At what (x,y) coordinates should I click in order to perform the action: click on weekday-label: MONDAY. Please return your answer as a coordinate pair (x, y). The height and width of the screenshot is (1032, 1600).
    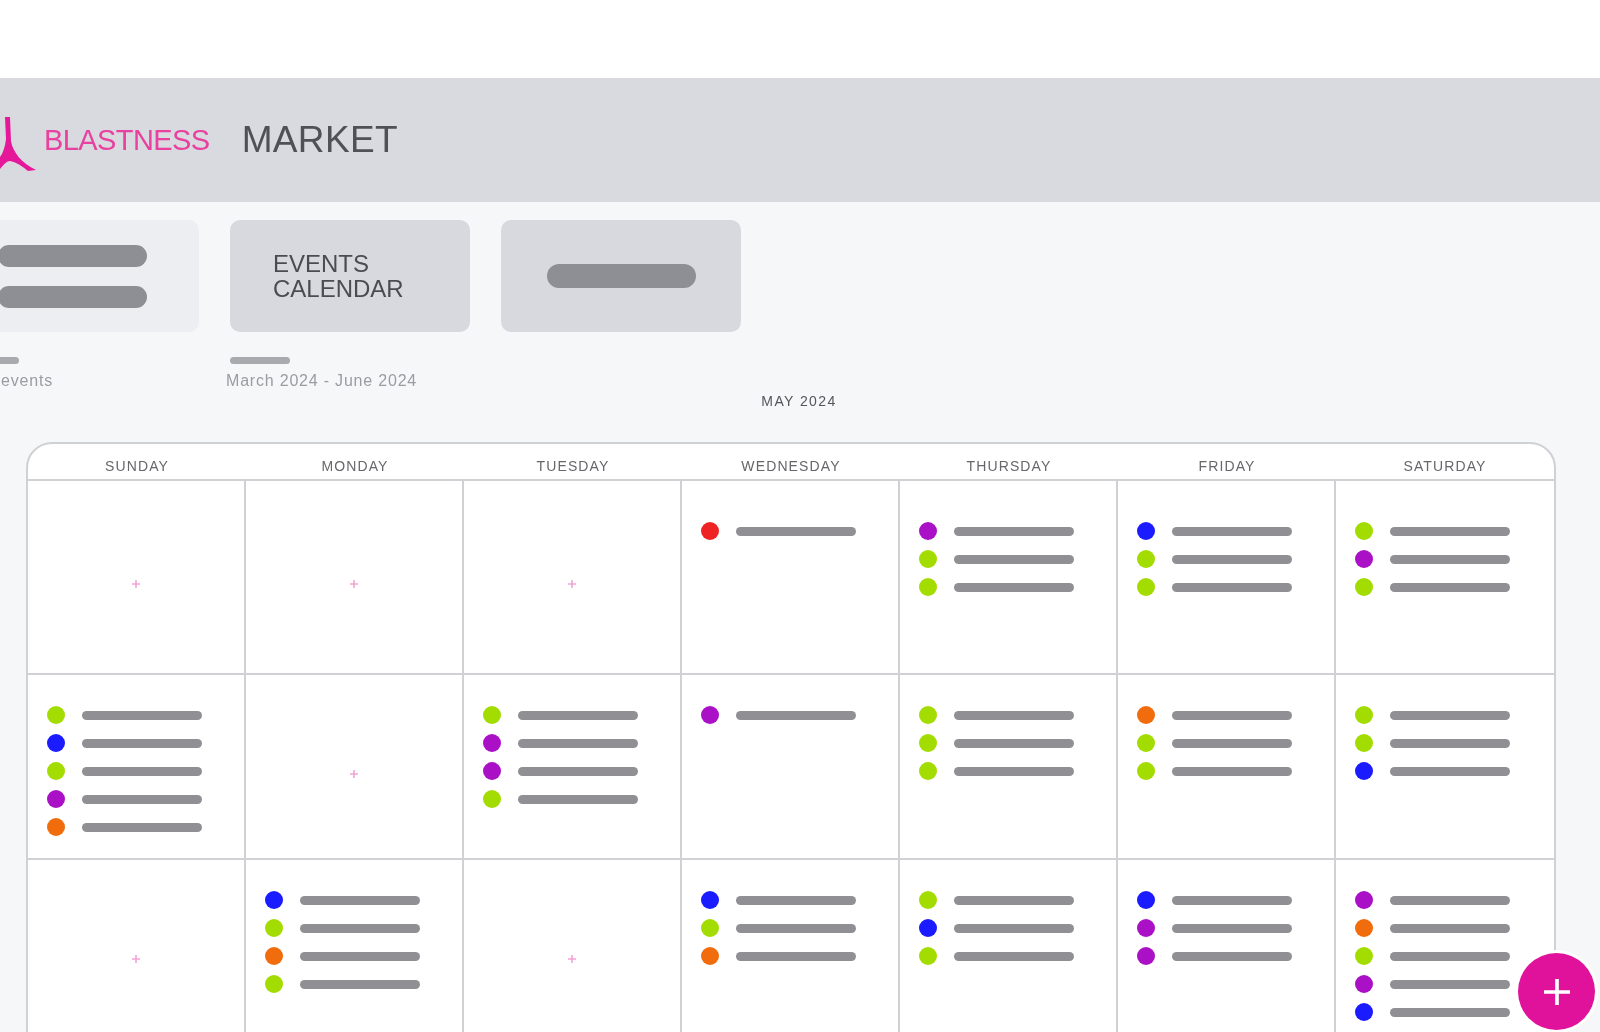
    Looking at the image, I should click on (355, 466).